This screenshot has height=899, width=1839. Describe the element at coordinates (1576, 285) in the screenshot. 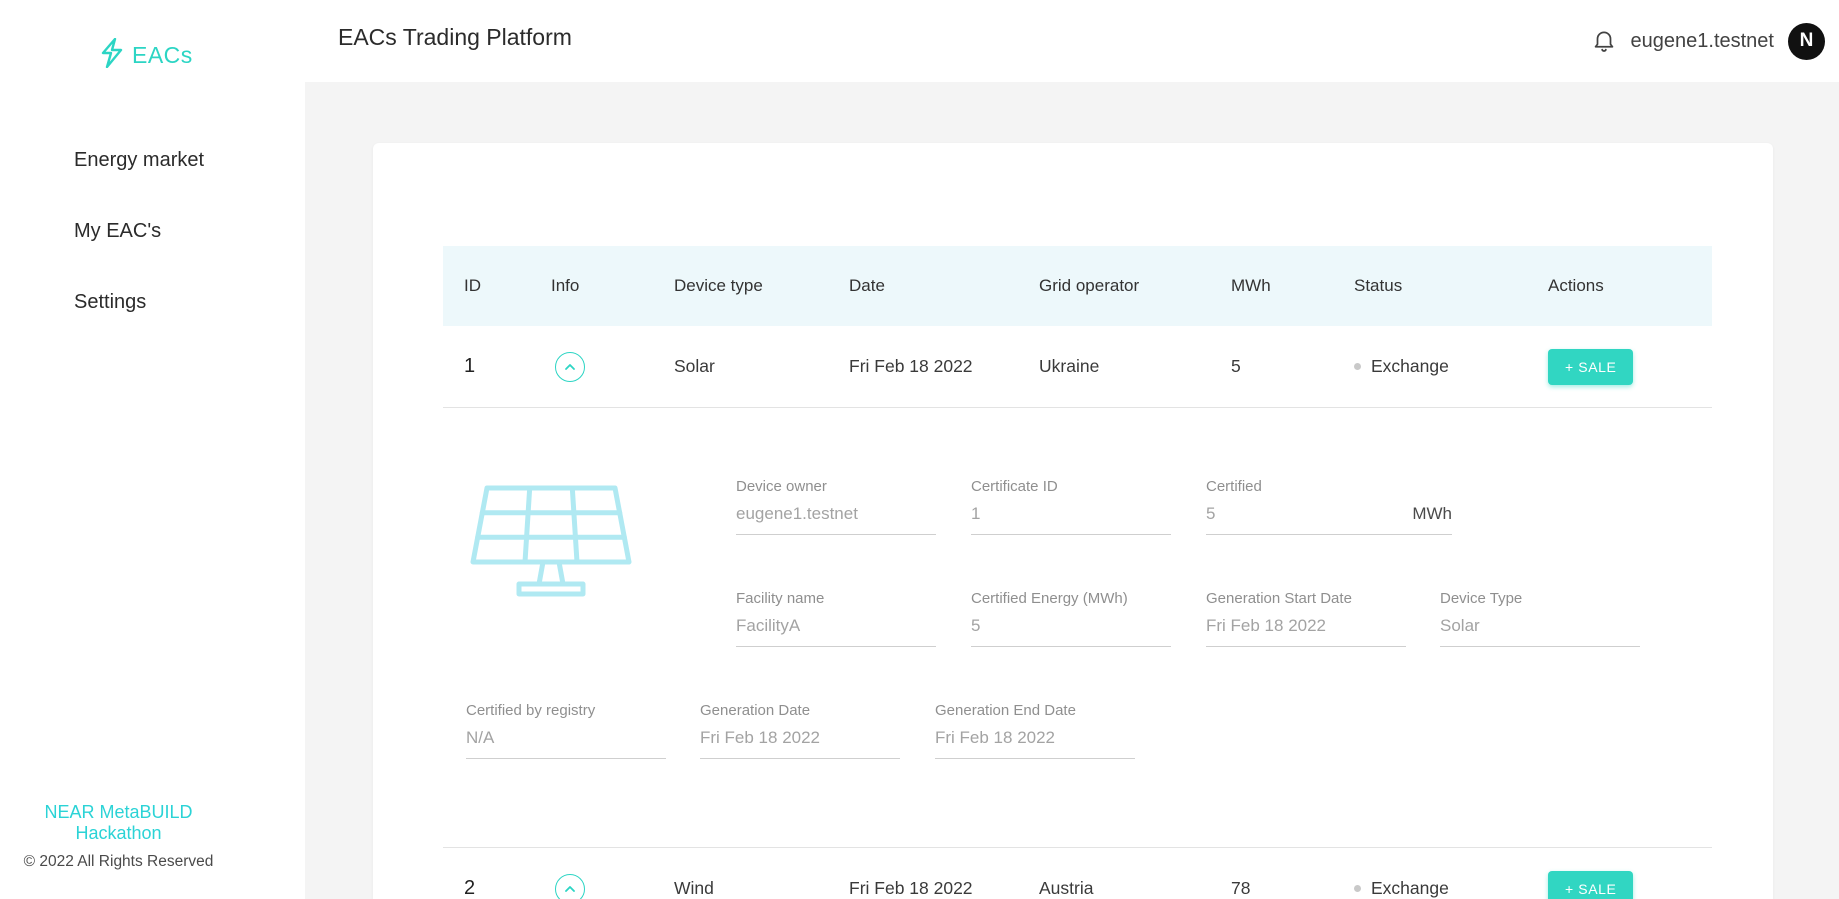

I see `col-header-actions: Actions` at that location.